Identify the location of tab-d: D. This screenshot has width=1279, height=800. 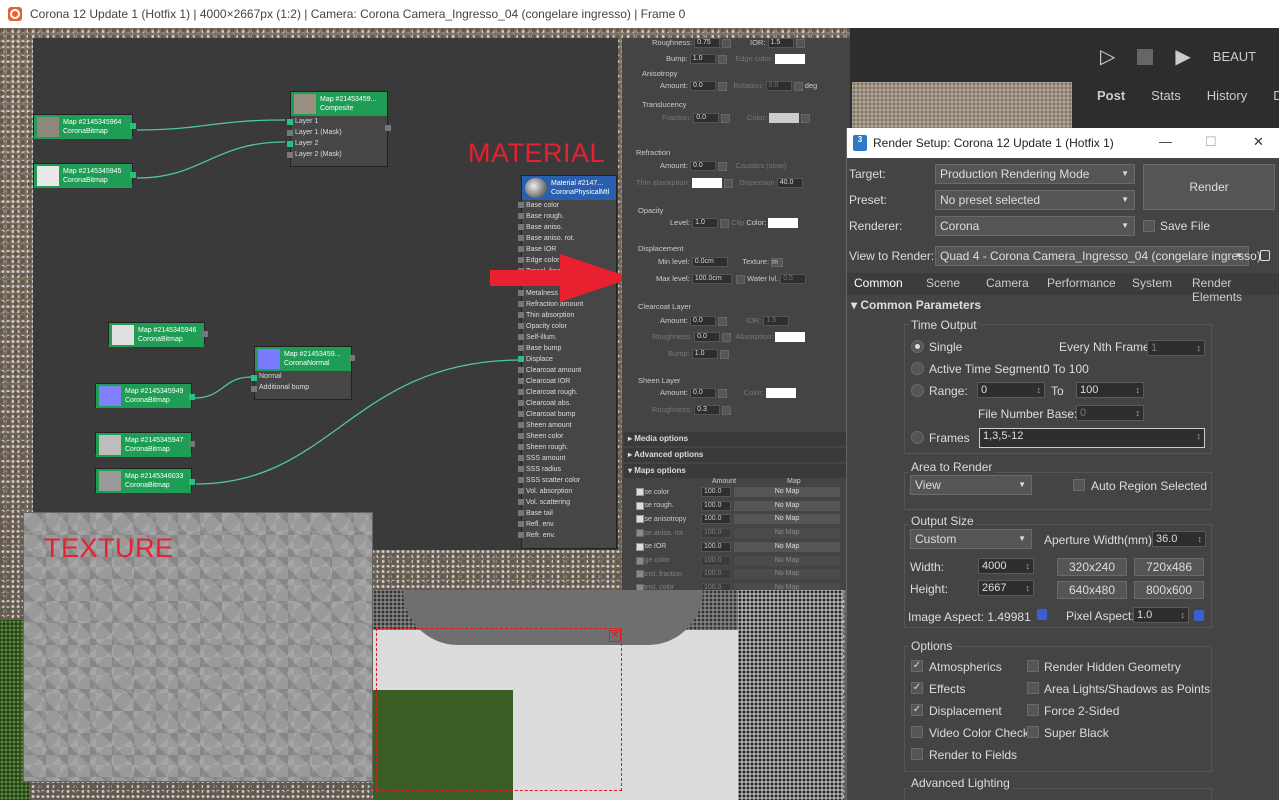
(1276, 95).